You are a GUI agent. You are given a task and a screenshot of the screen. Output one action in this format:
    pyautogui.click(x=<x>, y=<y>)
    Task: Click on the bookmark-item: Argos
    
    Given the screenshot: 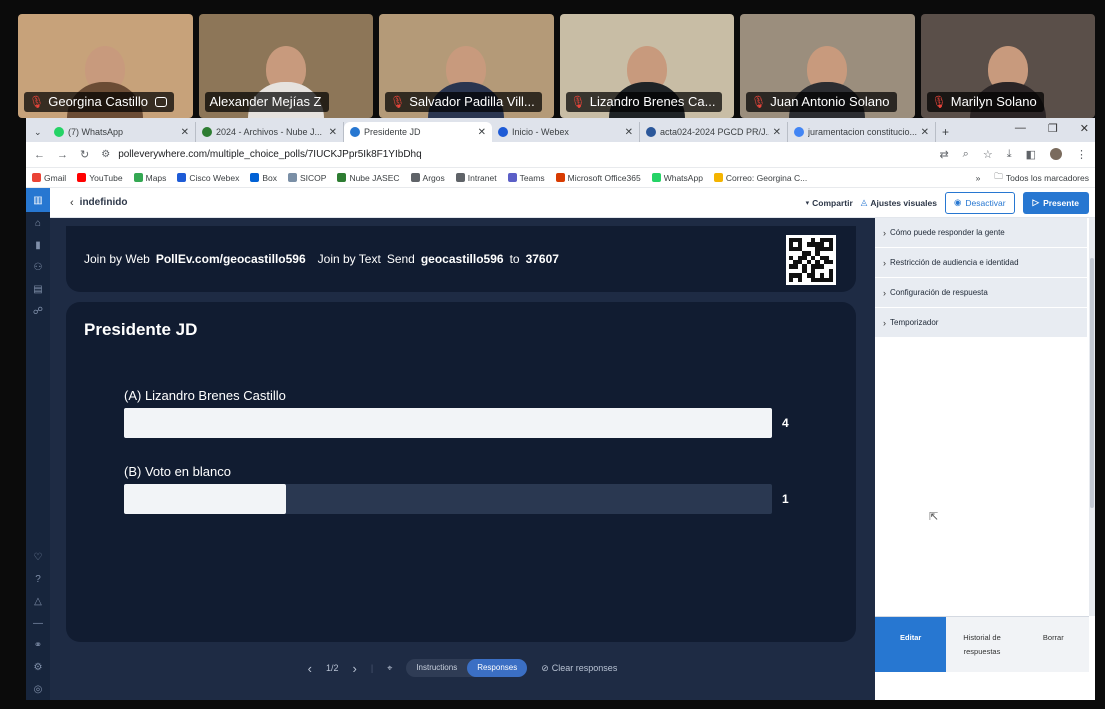 What is the action you would take?
    pyautogui.click(x=427, y=178)
    